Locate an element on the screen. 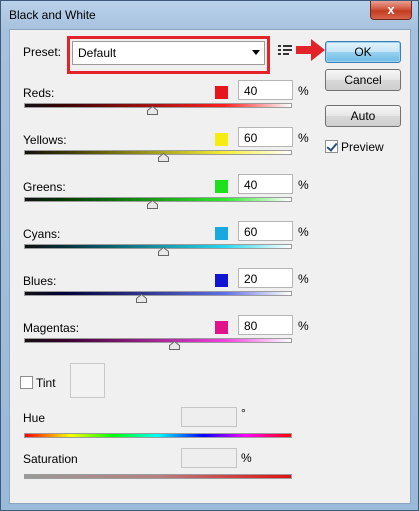 This screenshot has width=419, height=511. saturation-field is located at coordinates (209, 458).